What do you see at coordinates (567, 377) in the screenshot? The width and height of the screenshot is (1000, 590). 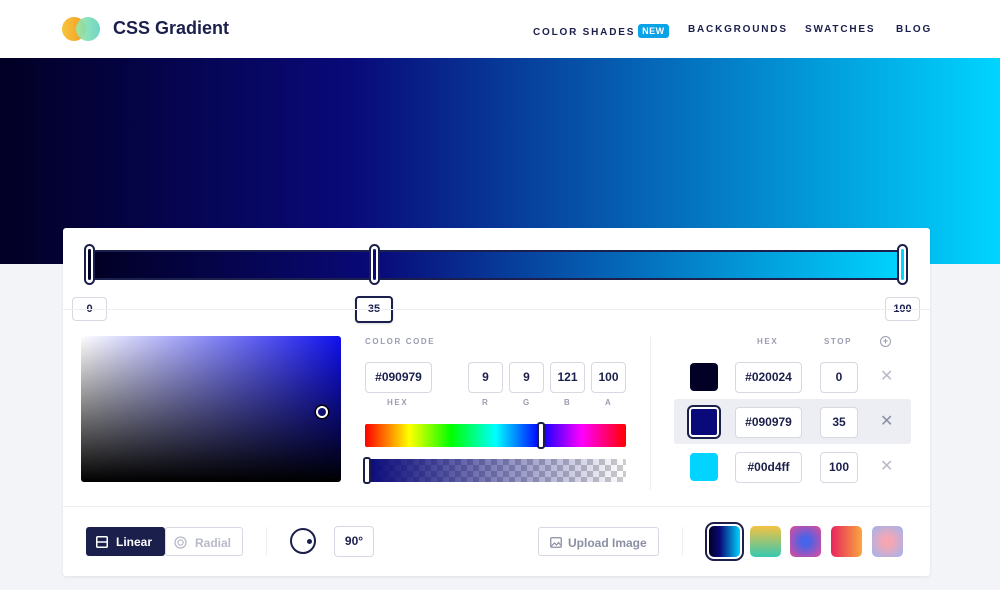 I see `blue-input: 121` at bounding box center [567, 377].